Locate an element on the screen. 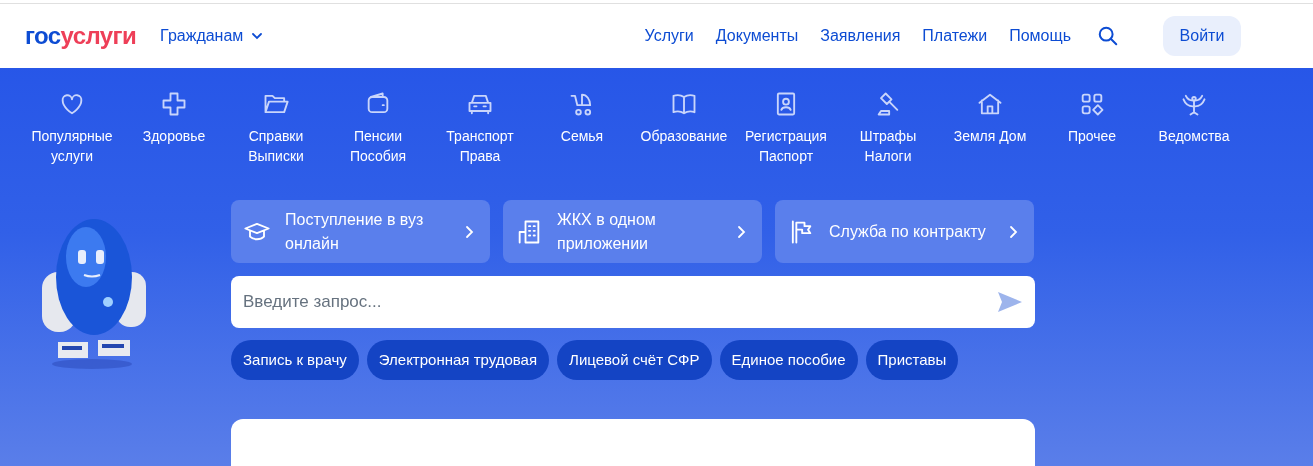  category-link: Справки Выписки is located at coordinates (276, 128).